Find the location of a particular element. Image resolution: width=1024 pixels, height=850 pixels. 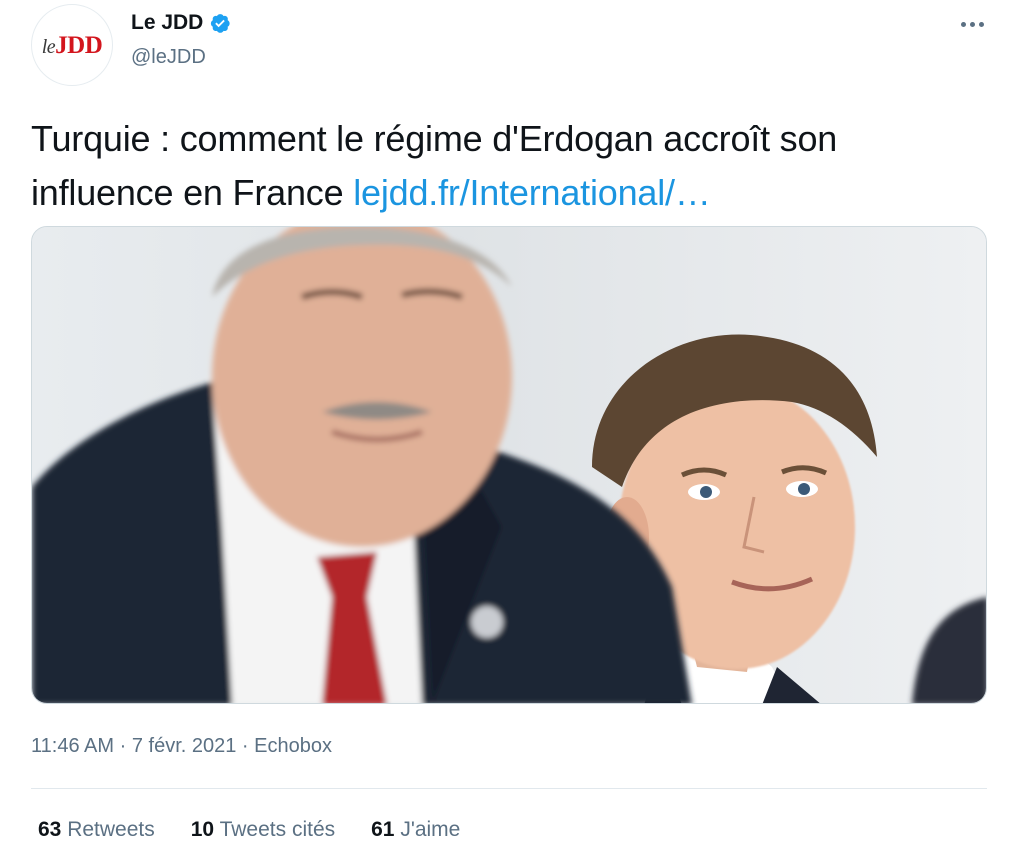

tweet-stats: 63 Retweets 10 Tweets cités 61 J'aime is located at coordinates (249, 830).